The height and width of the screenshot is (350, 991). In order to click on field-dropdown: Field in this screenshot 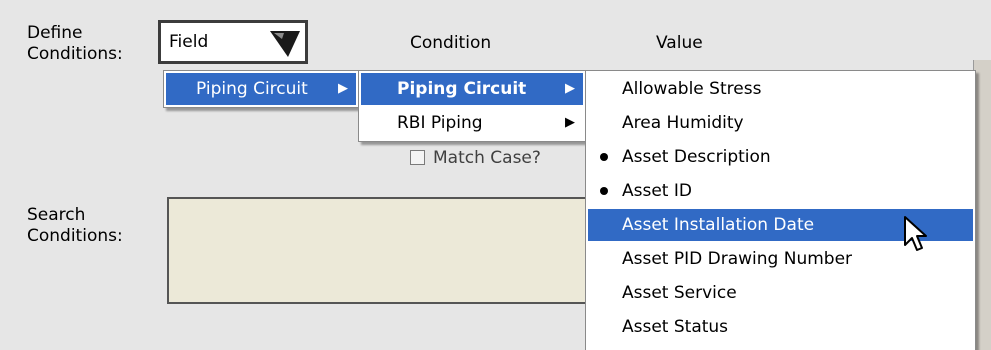, I will do `click(233, 42)`.